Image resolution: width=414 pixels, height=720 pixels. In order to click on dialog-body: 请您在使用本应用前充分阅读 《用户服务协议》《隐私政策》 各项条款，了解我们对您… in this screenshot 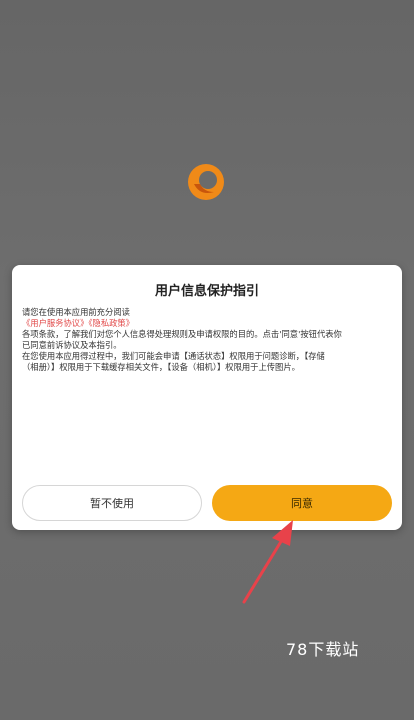, I will do `click(208, 340)`.